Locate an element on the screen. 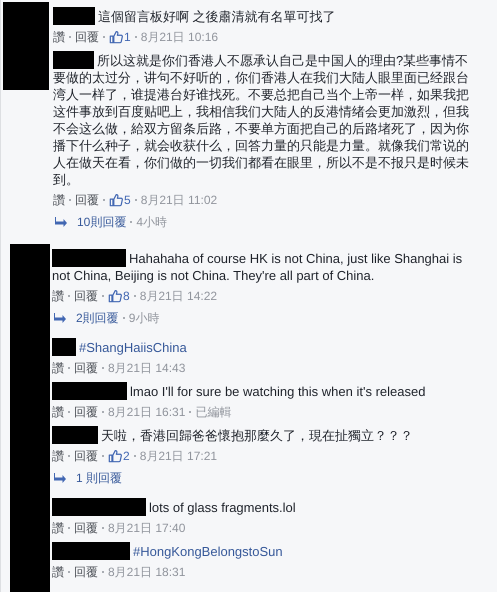 This screenshot has height=592, width=497. comment-text: 這個留言板好啊 之後肅清就有名單可找了 is located at coordinates (194, 16).